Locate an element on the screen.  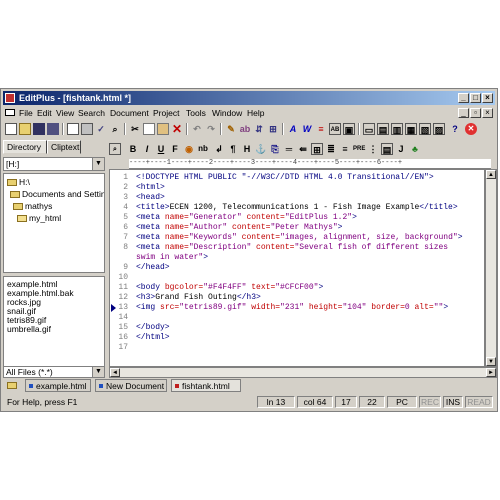
save-icon is located at coordinates (39, 129).